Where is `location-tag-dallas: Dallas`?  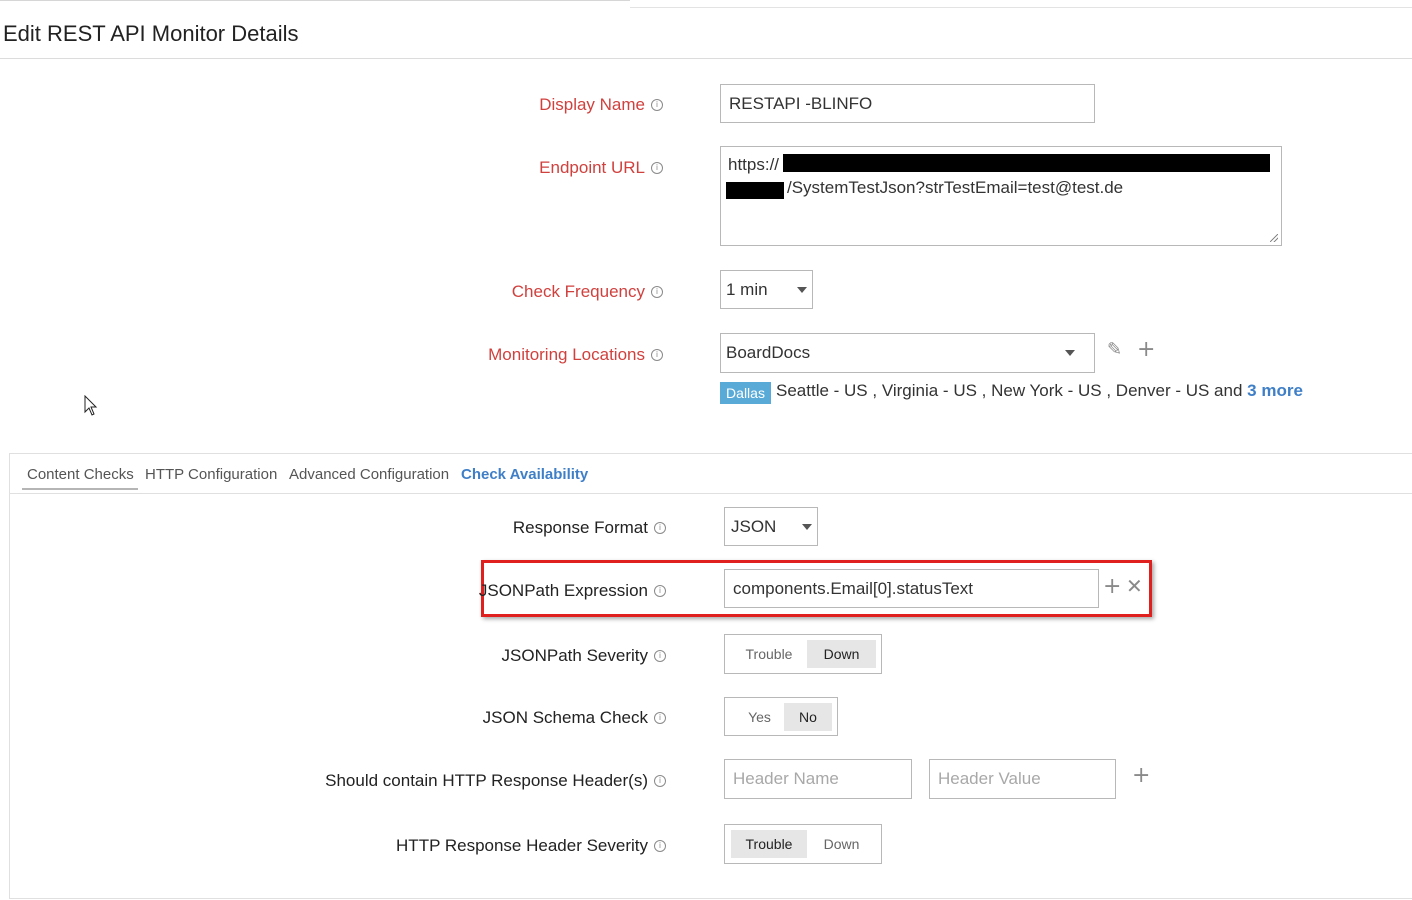
location-tag-dallas: Dallas is located at coordinates (745, 393).